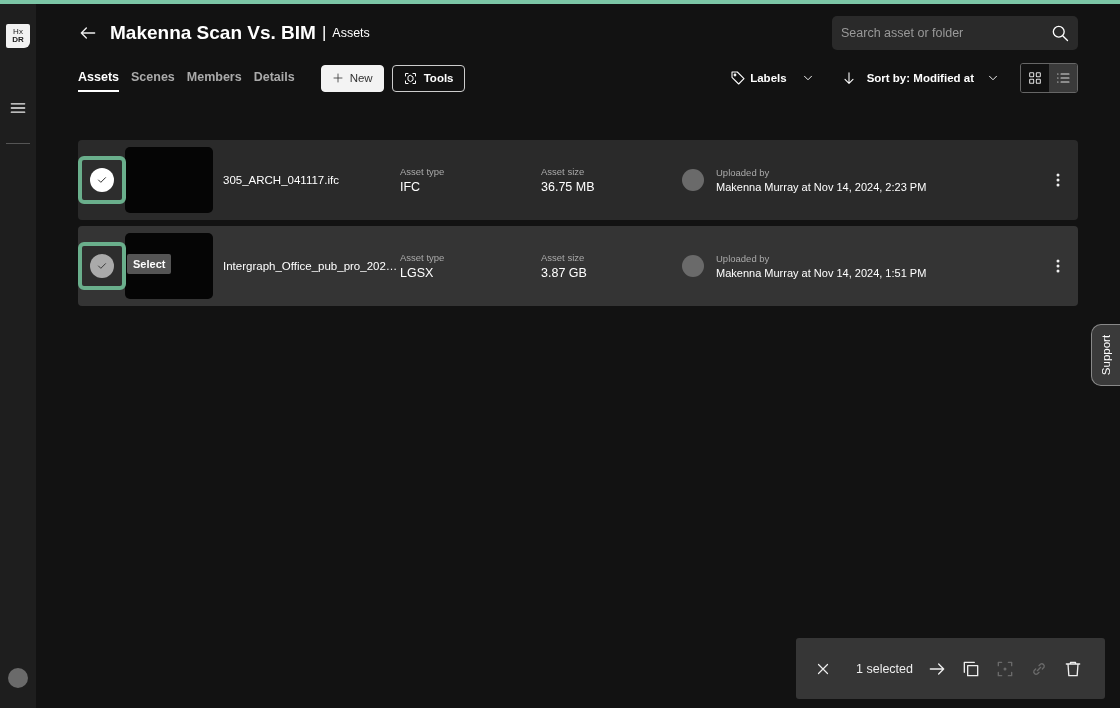 The height and width of the screenshot is (708, 1120). What do you see at coordinates (738, 78) in the screenshot?
I see `tag-icon` at bounding box center [738, 78].